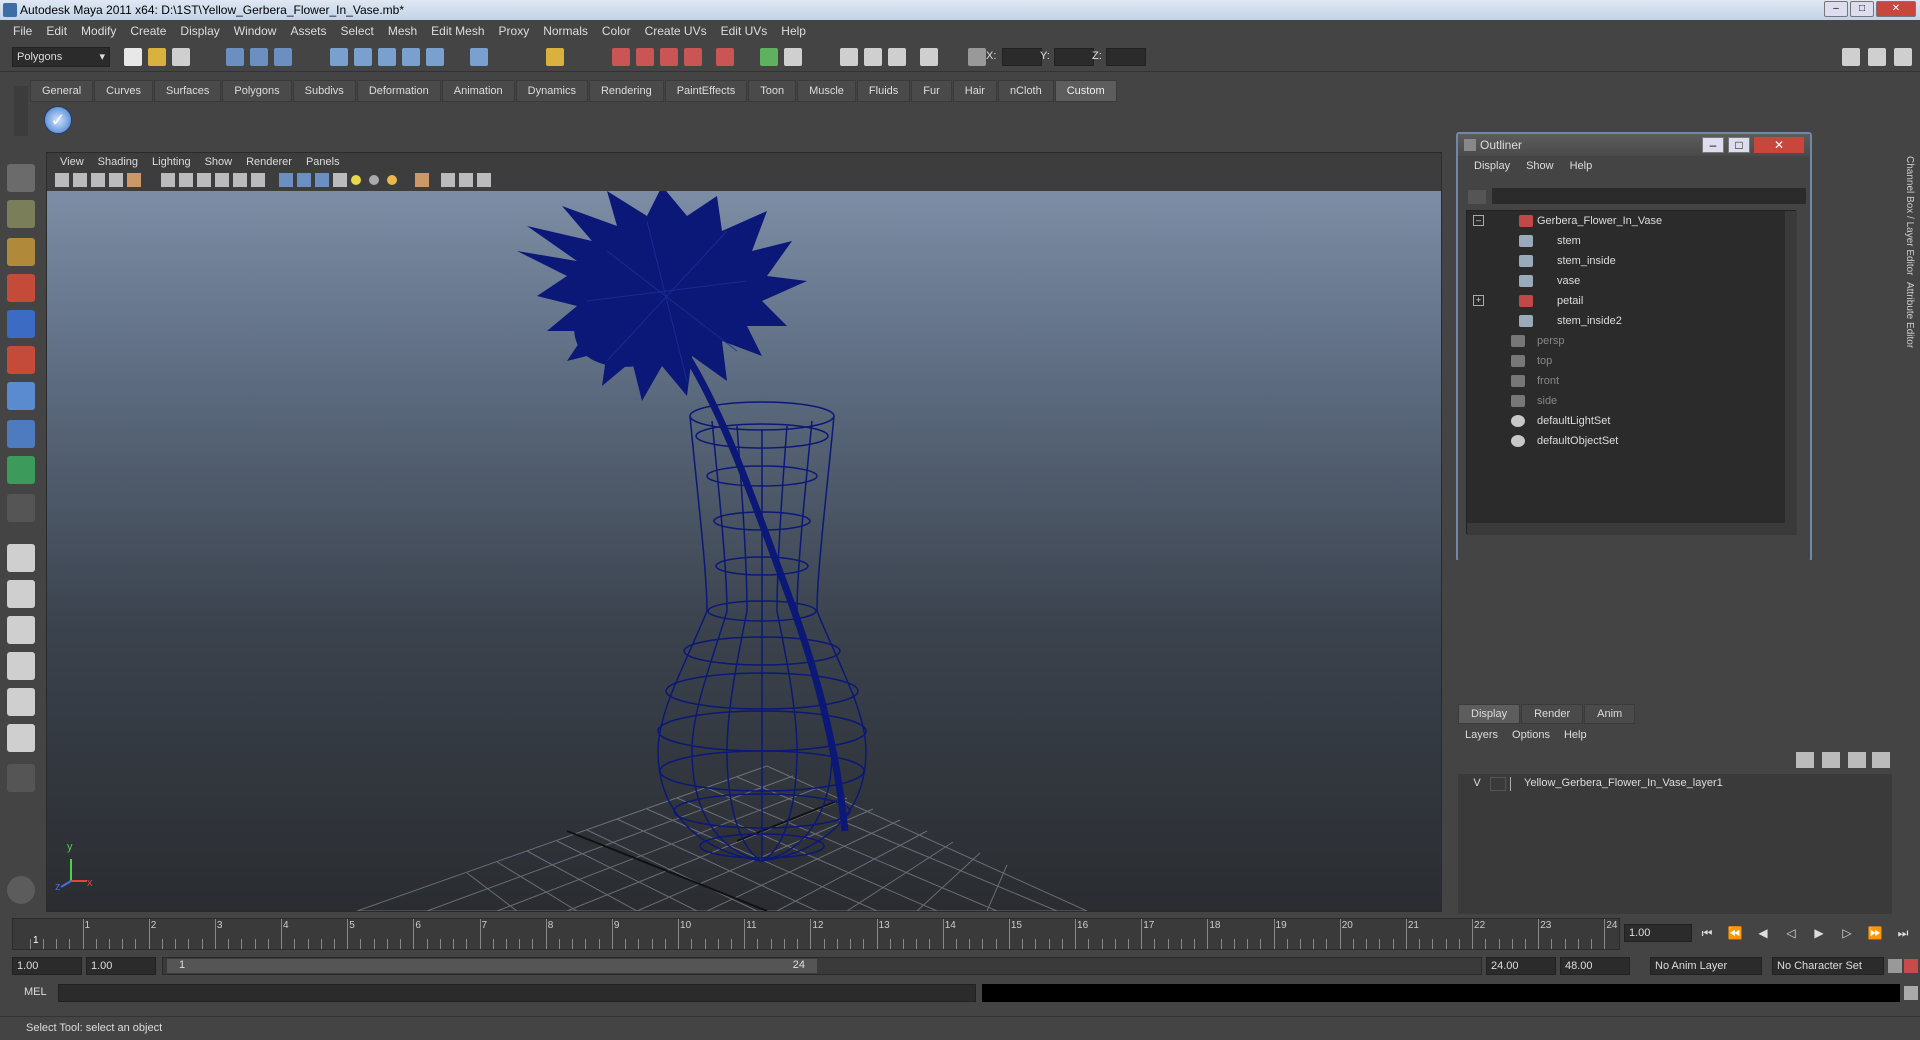  What do you see at coordinates (187, 91) in the screenshot?
I see `shelf-tab-surfaces: Surfaces` at bounding box center [187, 91].